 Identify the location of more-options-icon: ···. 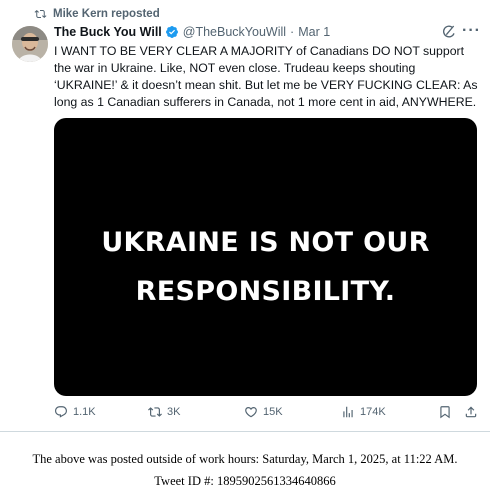
(471, 31).